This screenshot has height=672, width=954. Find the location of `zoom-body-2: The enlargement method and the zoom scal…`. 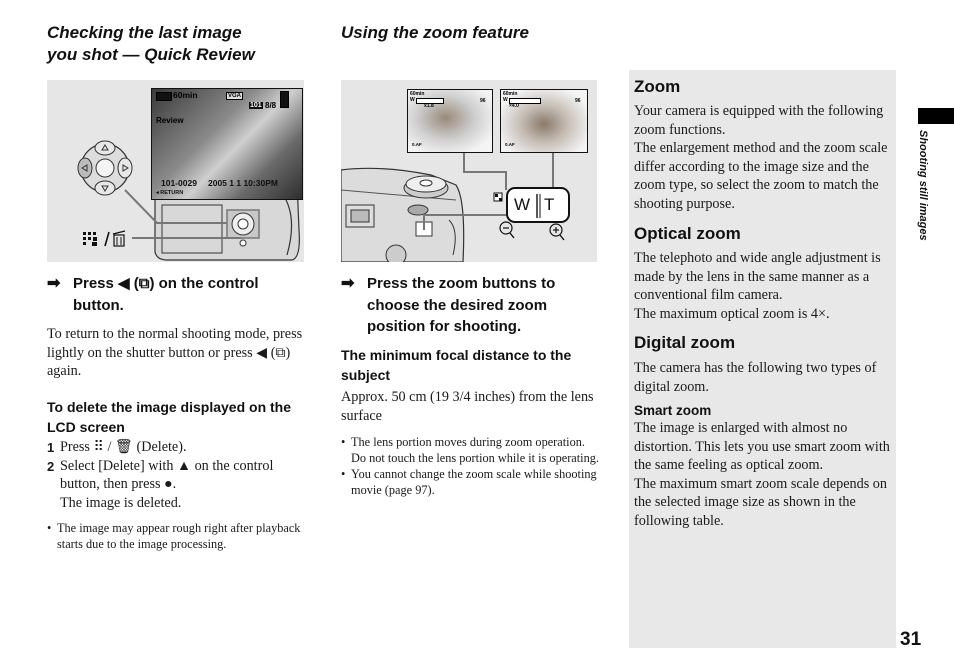

zoom-body-2: The enlargement method and the zoom scal… is located at coordinates (761, 176).